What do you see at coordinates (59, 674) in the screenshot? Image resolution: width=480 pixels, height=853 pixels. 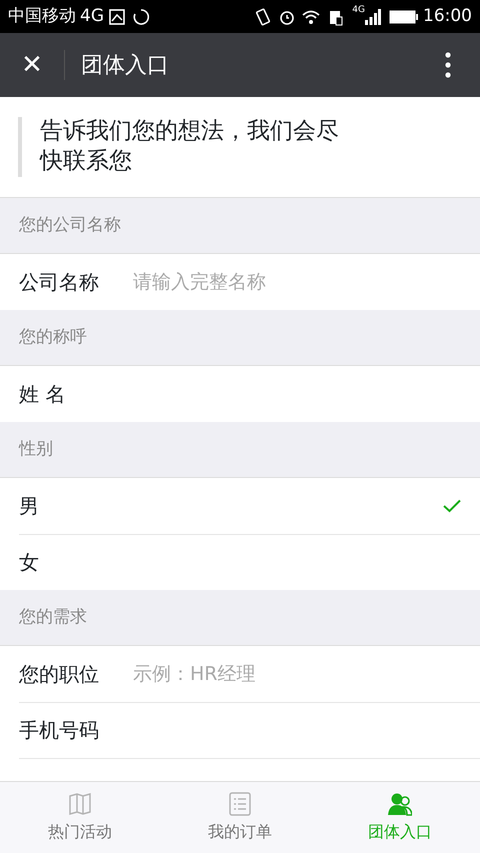 I see `field-label: 您的职位` at bounding box center [59, 674].